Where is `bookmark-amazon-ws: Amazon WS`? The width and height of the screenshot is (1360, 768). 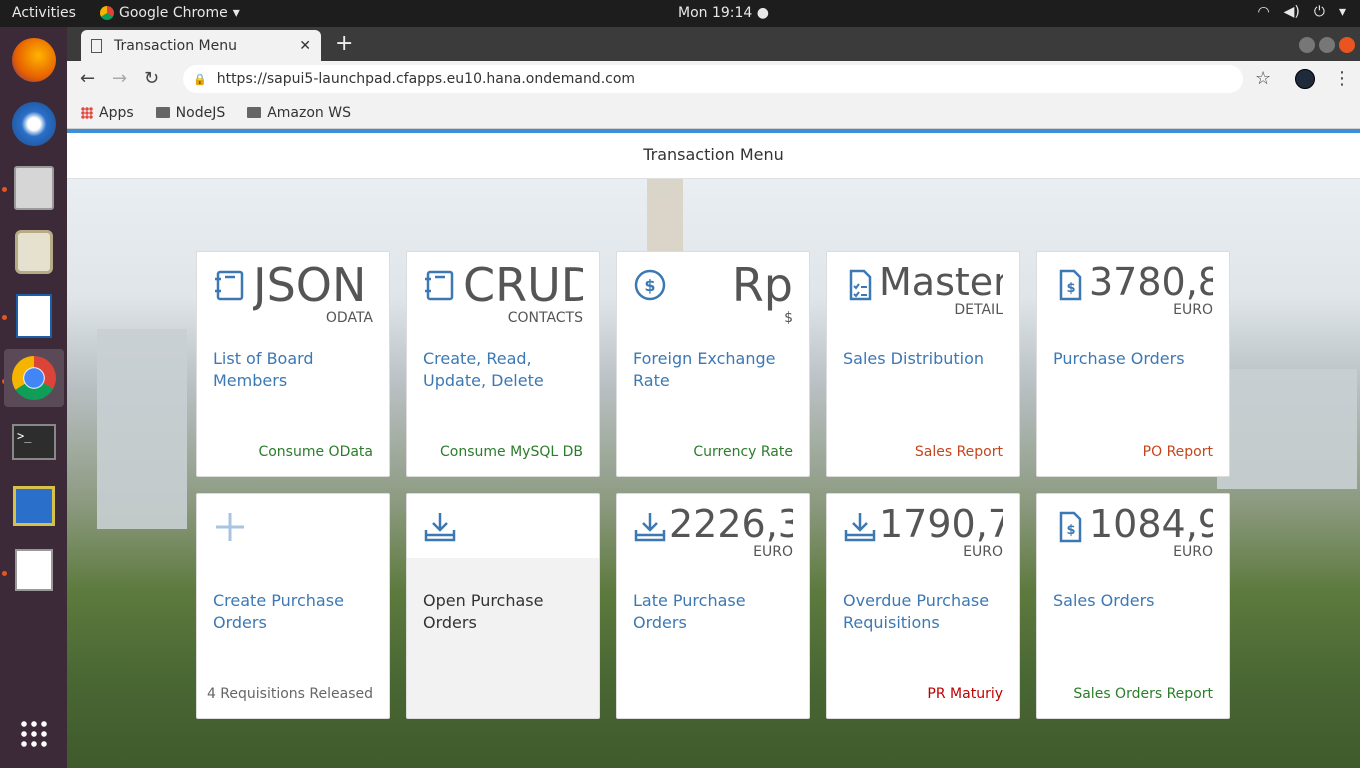 bookmark-amazon-ws: Amazon WS is located at coordinates (299, 113).